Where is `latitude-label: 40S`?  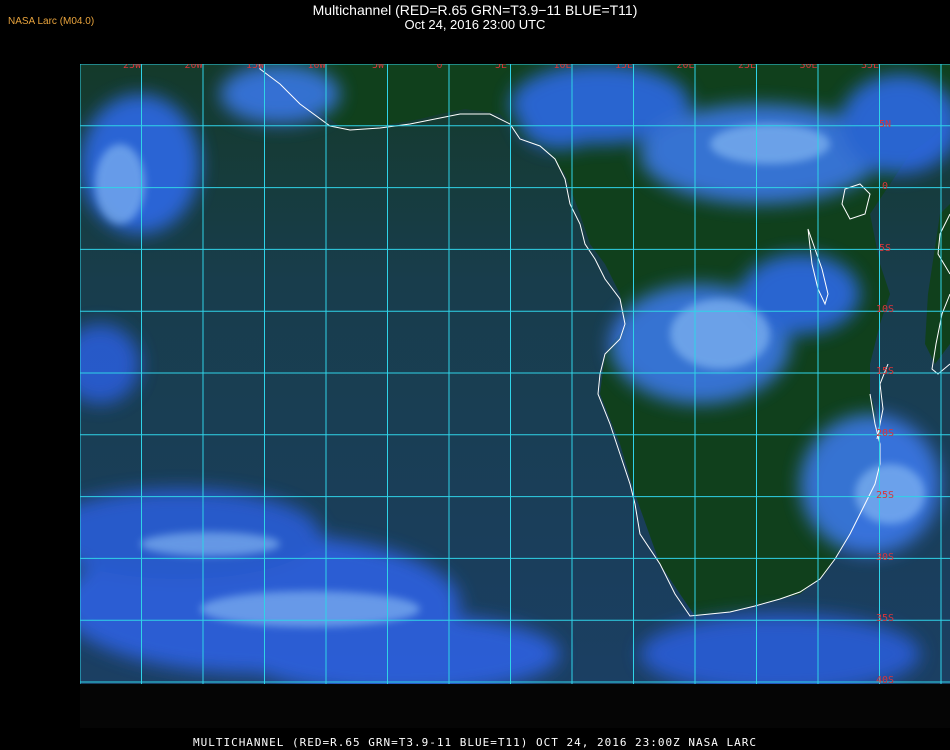 latitude-label: 40S is located at coordinates (885, 679).